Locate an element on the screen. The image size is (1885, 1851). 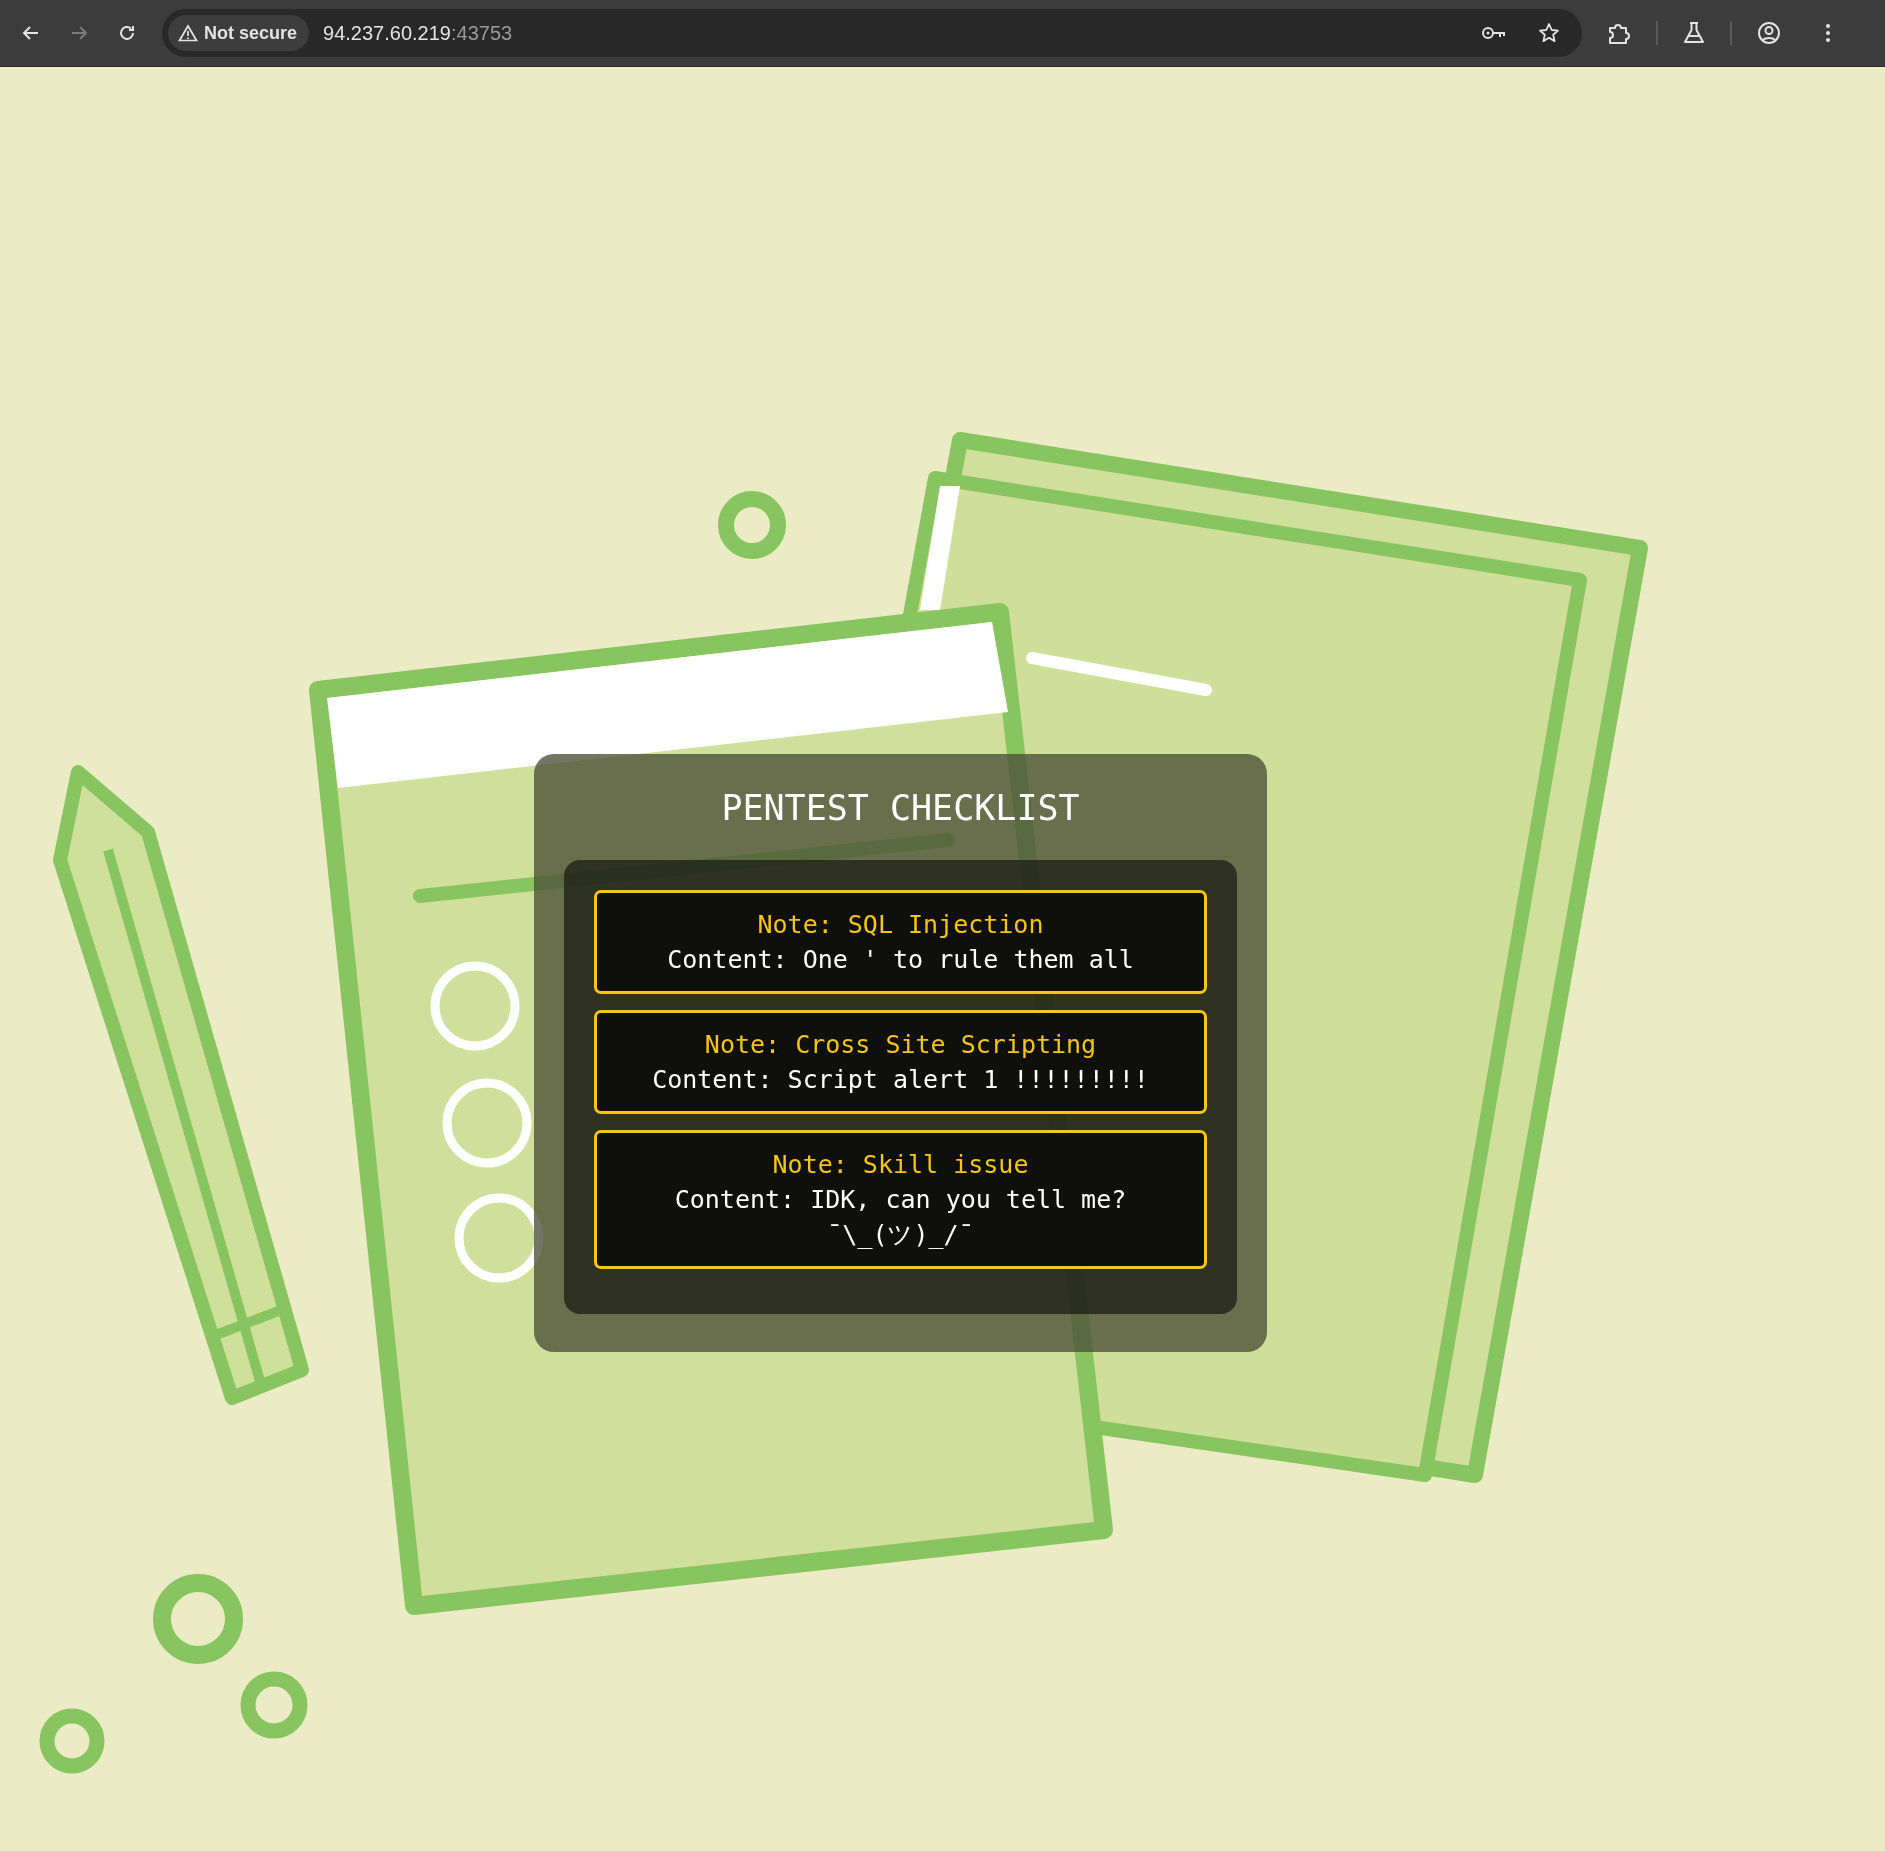
note-title: Note: SQL Injection is located at coordinates (900, 925).